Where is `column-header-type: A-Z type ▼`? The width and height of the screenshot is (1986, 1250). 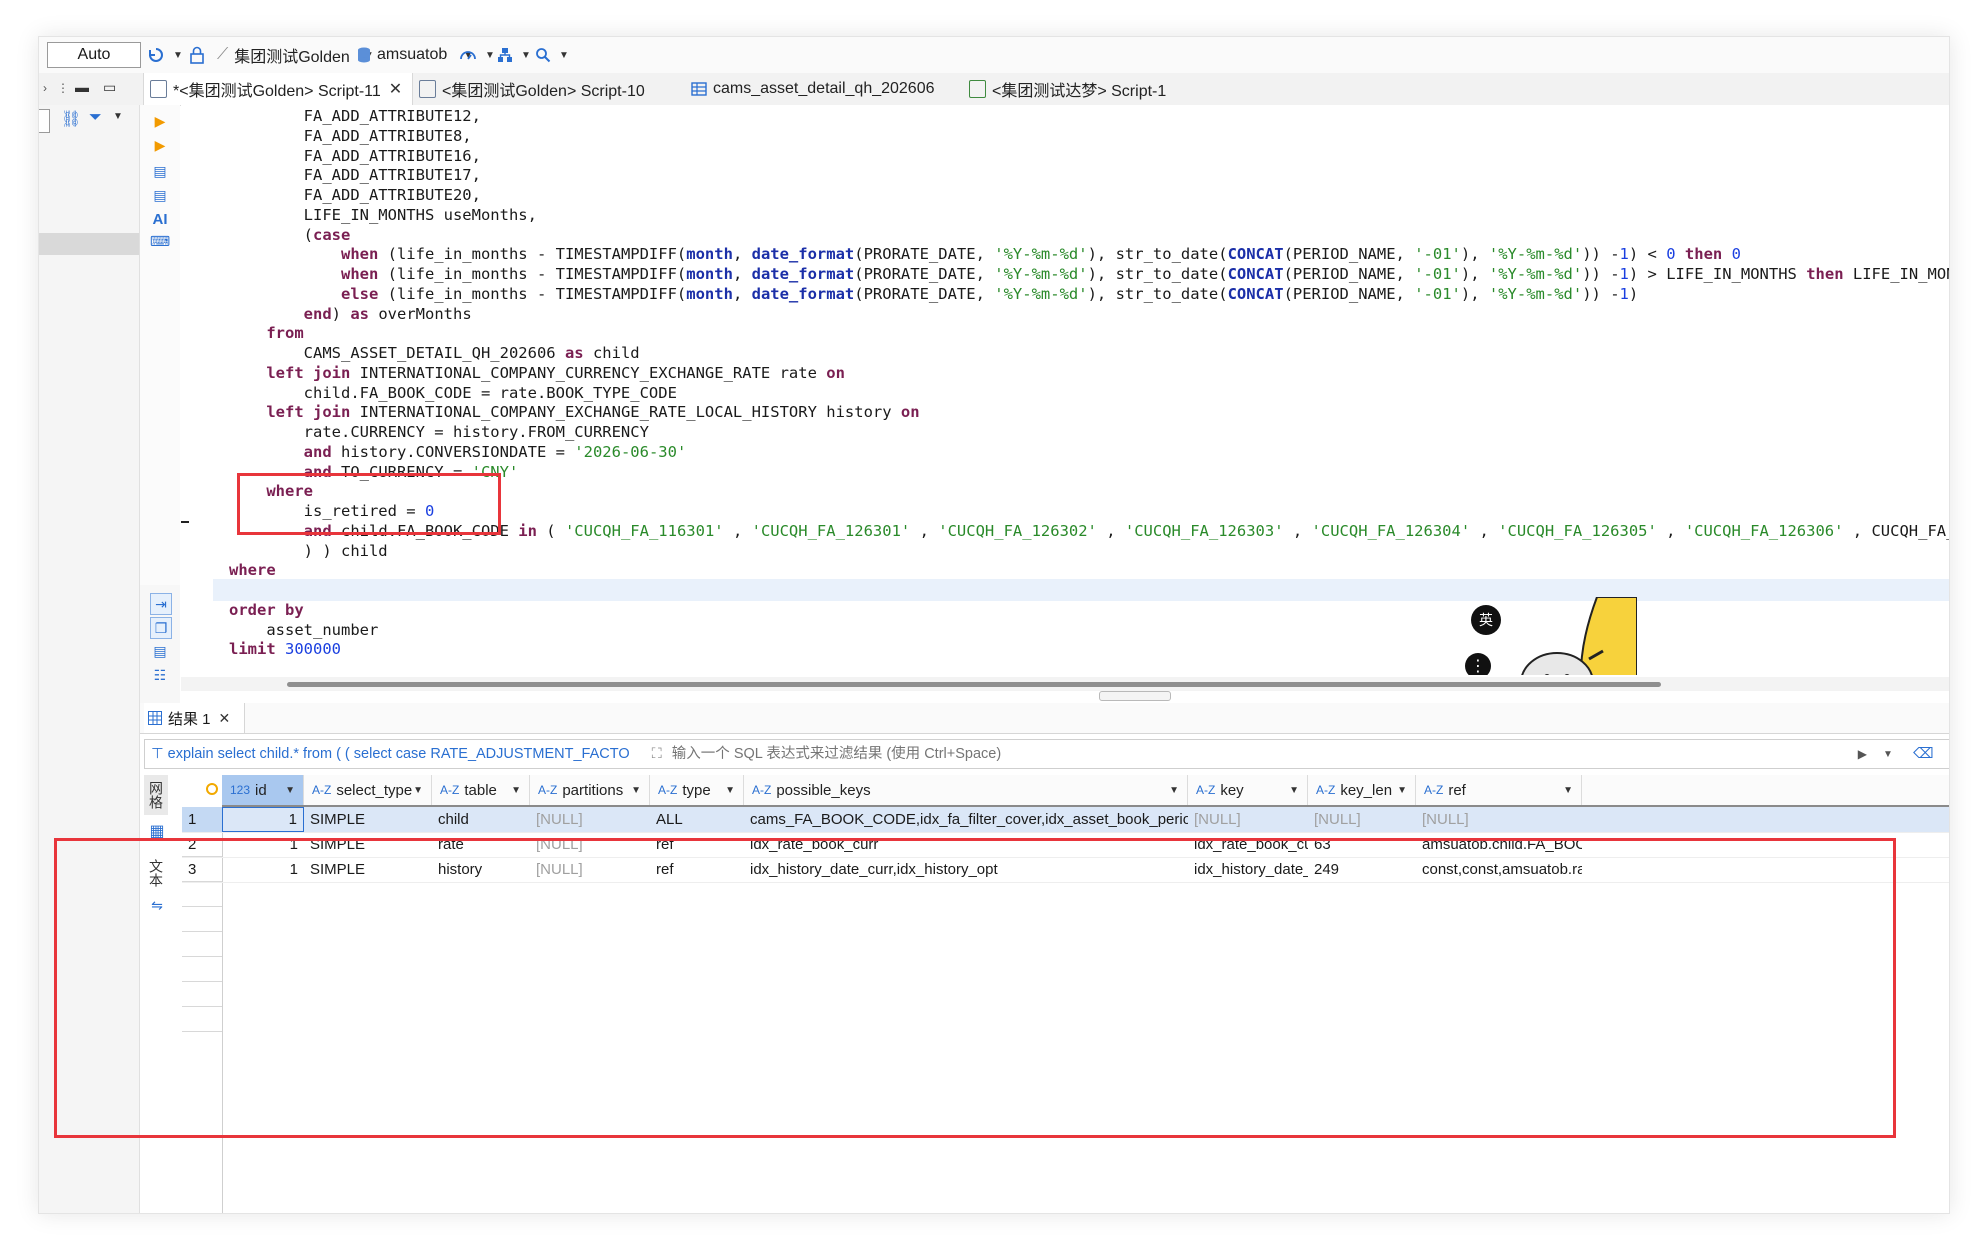 column-header-type: A-Z type ▼ is located at coordinates (697, 790).